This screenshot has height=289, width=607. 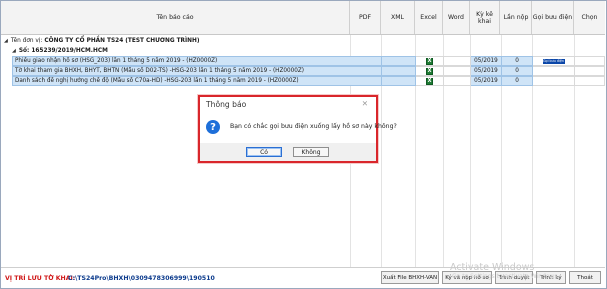 What do you see at coordinates (456, 17) in the screenshot?
I see `col-header-word: Word` at bounding box center [456, 17].